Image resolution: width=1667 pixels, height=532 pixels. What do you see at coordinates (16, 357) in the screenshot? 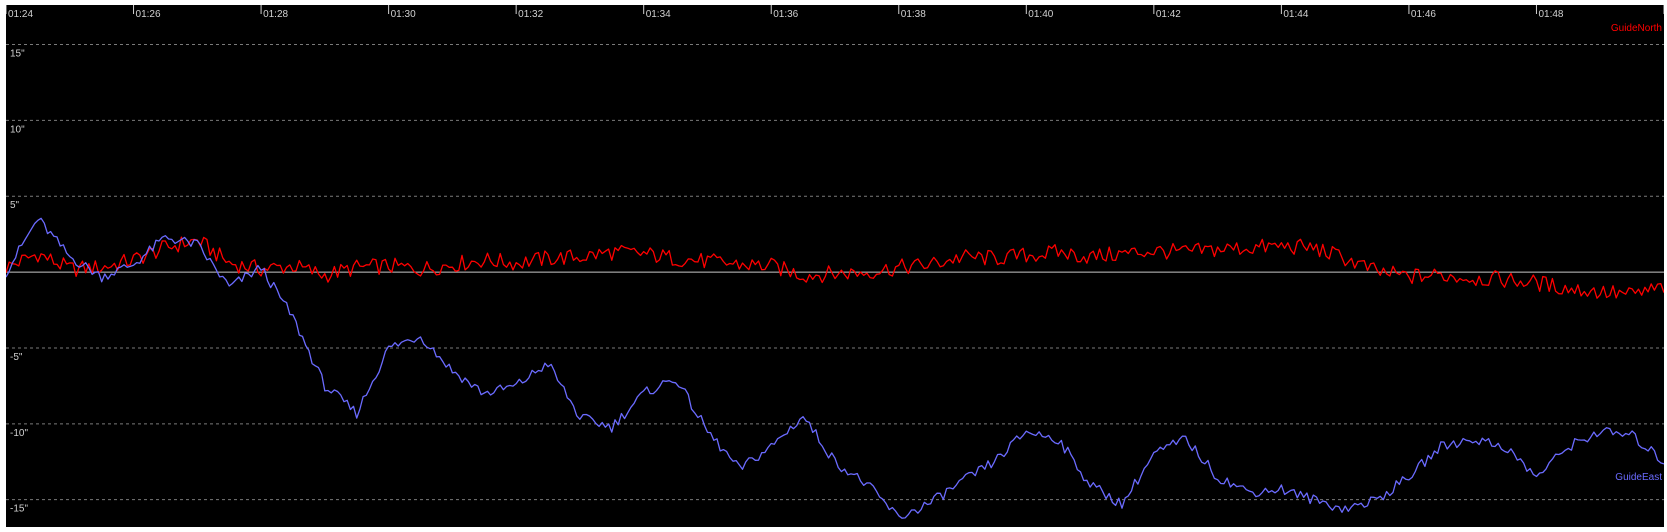
I see `y-tick-label: -5"` at bounding box center [16, 357].